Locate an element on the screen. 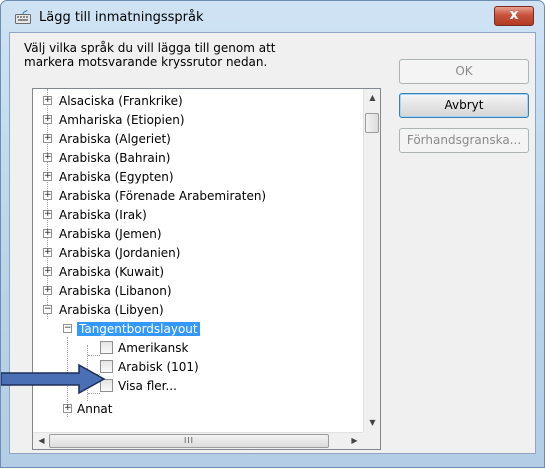  tree-item-language: + Arabiska (Jordanien) is located at coordinates (111, 253).